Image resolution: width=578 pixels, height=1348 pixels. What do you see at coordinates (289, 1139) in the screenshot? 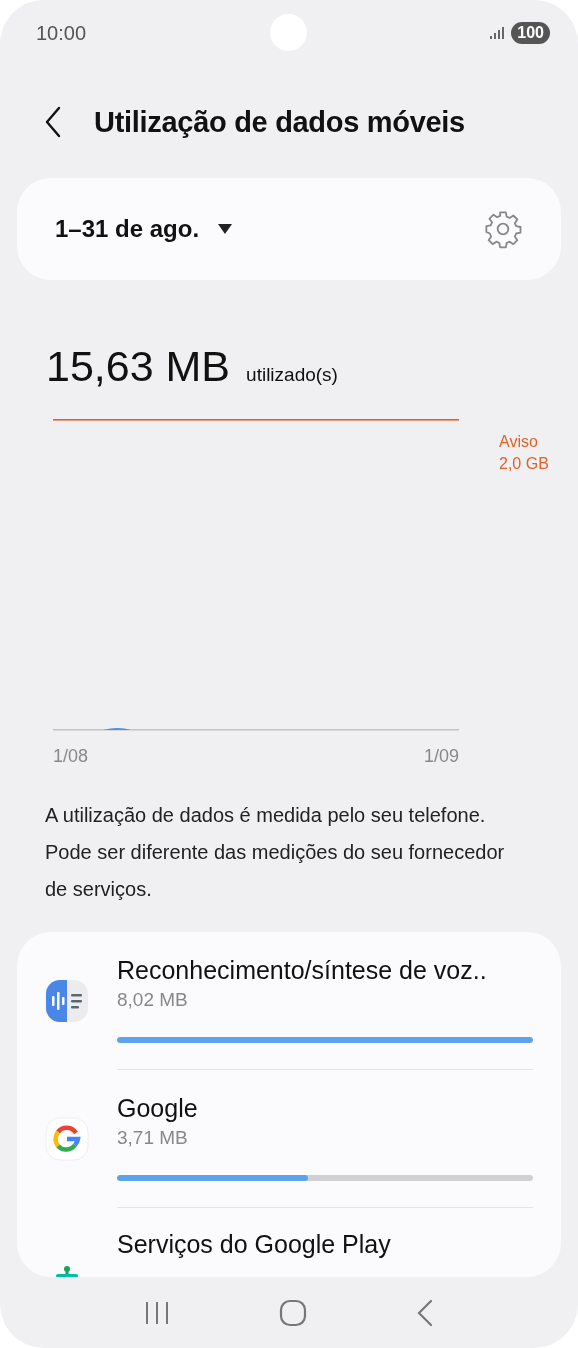
I see `app-usage-item: Google 3,71 MB` at bounding box center [289, 1139].